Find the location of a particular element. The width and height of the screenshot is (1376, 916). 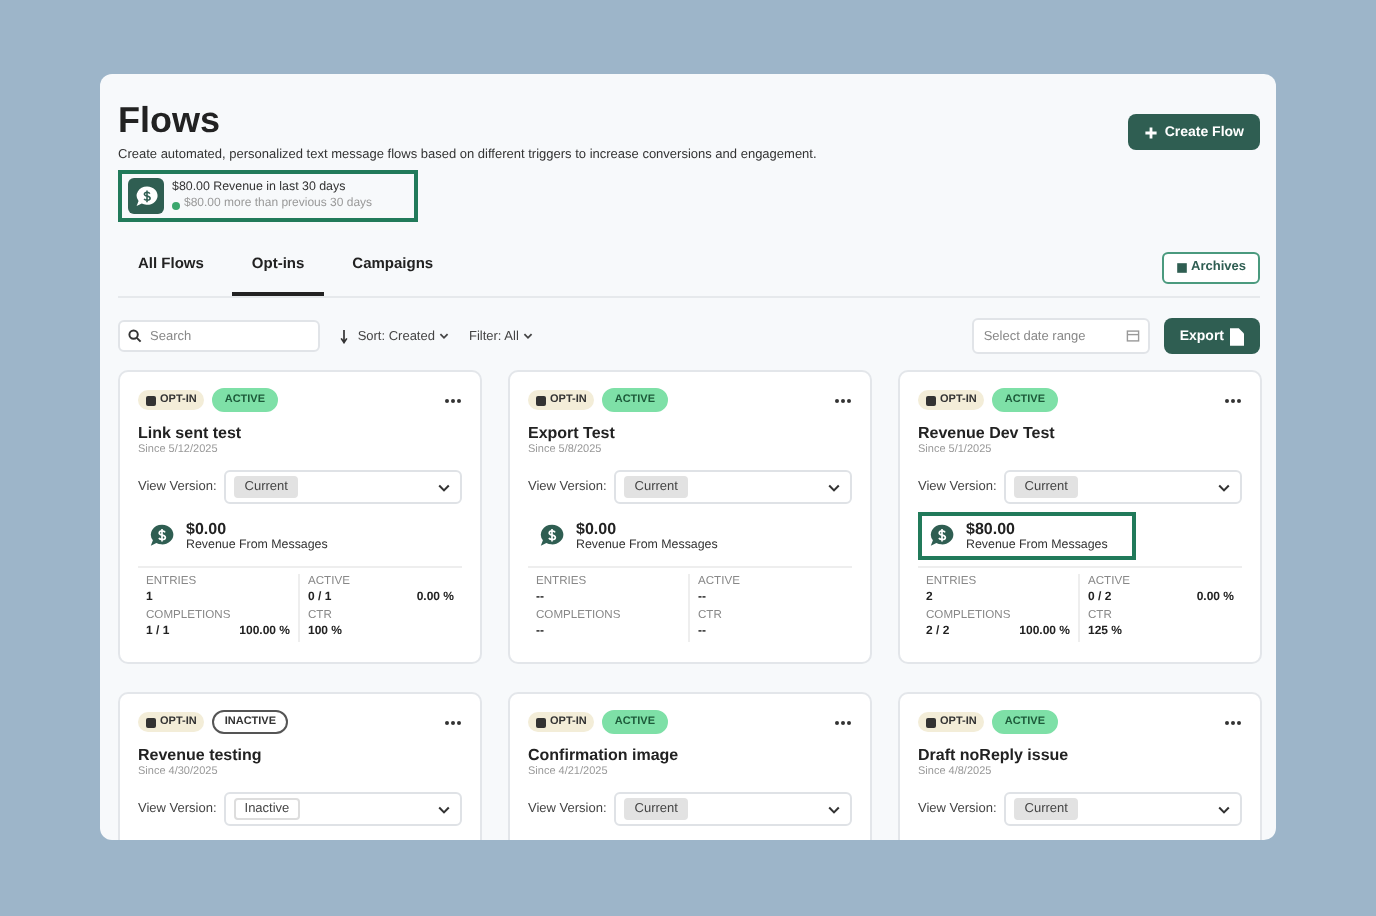

flow-name: Link sent test is located at coordinates (191, 433).